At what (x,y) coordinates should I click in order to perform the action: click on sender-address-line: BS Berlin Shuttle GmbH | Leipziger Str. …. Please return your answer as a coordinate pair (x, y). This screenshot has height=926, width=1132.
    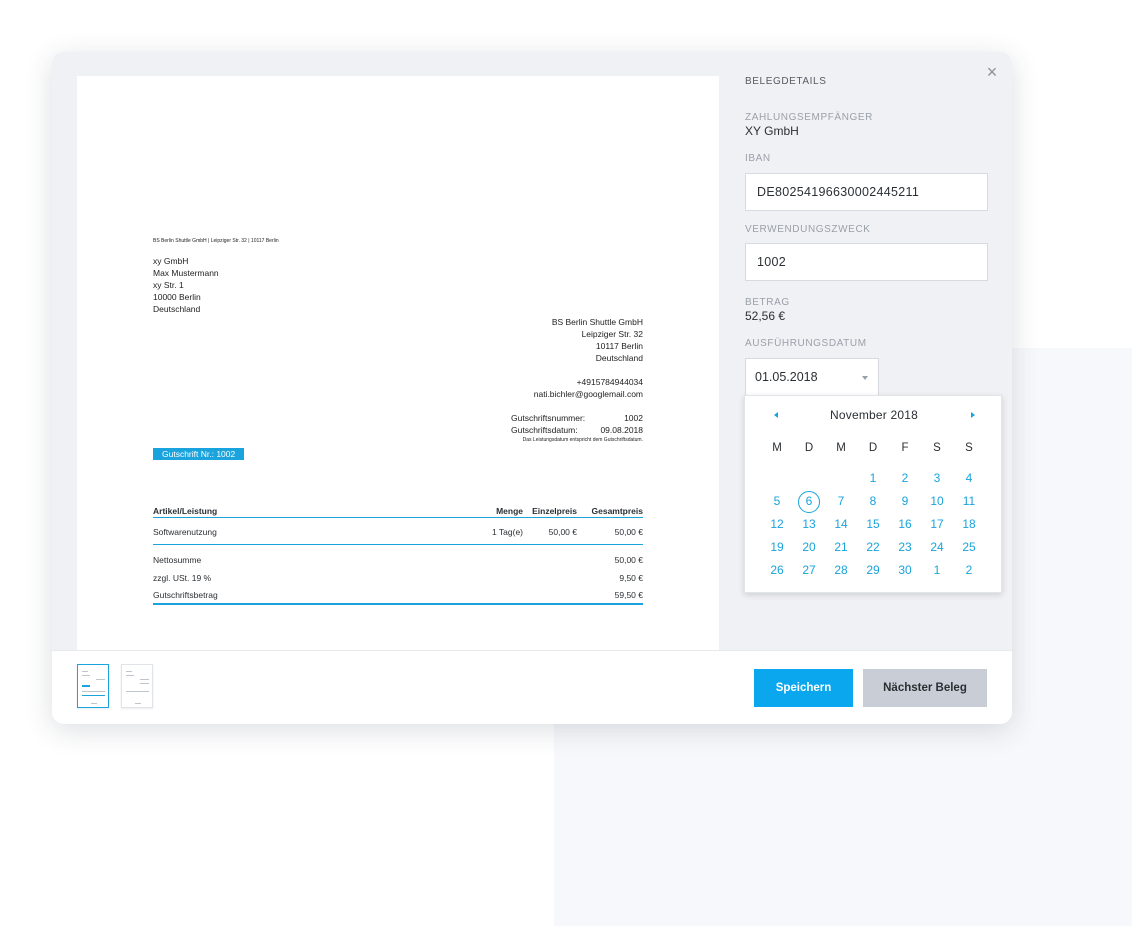
    Looking at the image, I should click on (216, 241).